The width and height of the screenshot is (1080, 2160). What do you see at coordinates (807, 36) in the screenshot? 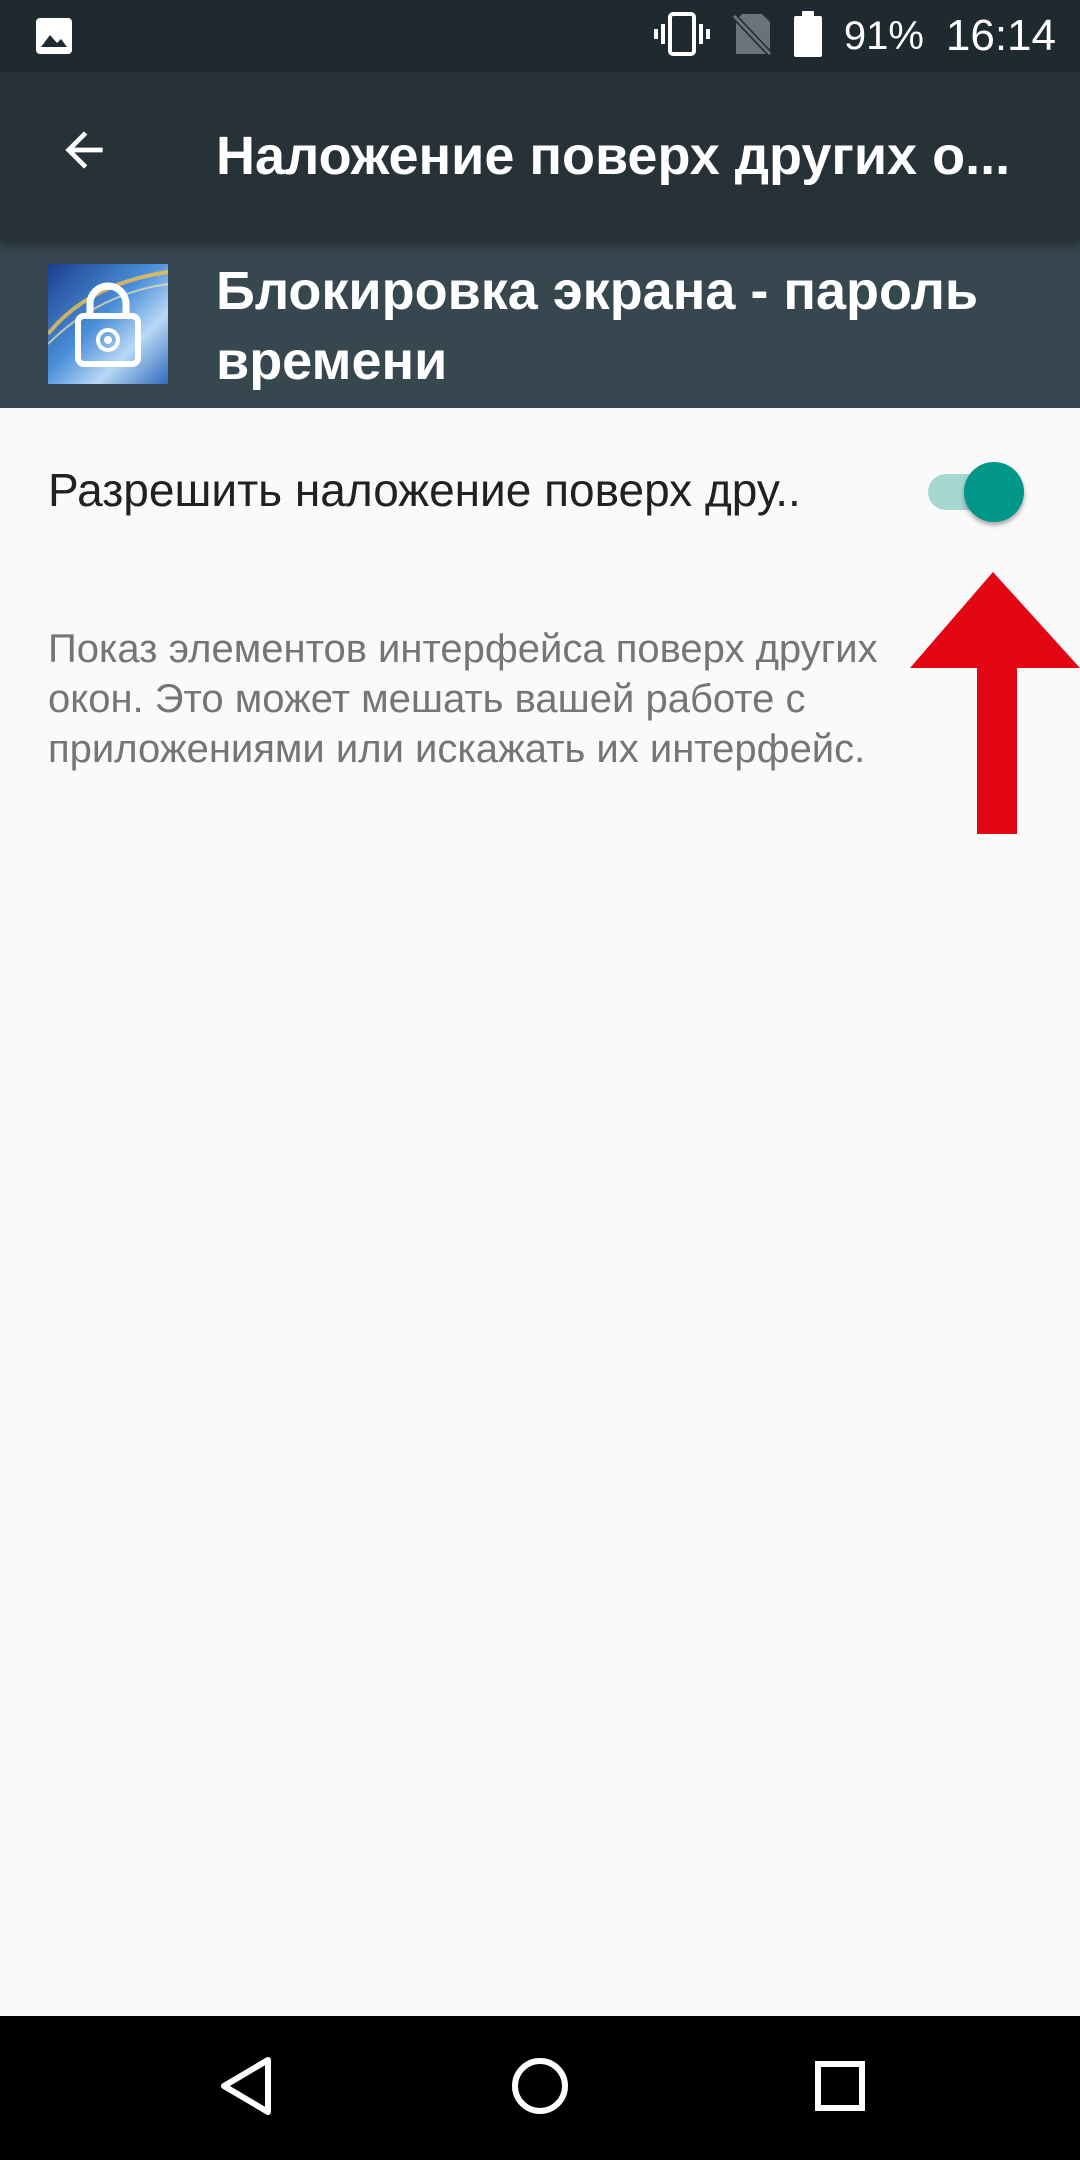
I see `battery-icon` at bounding box center [807, 36].